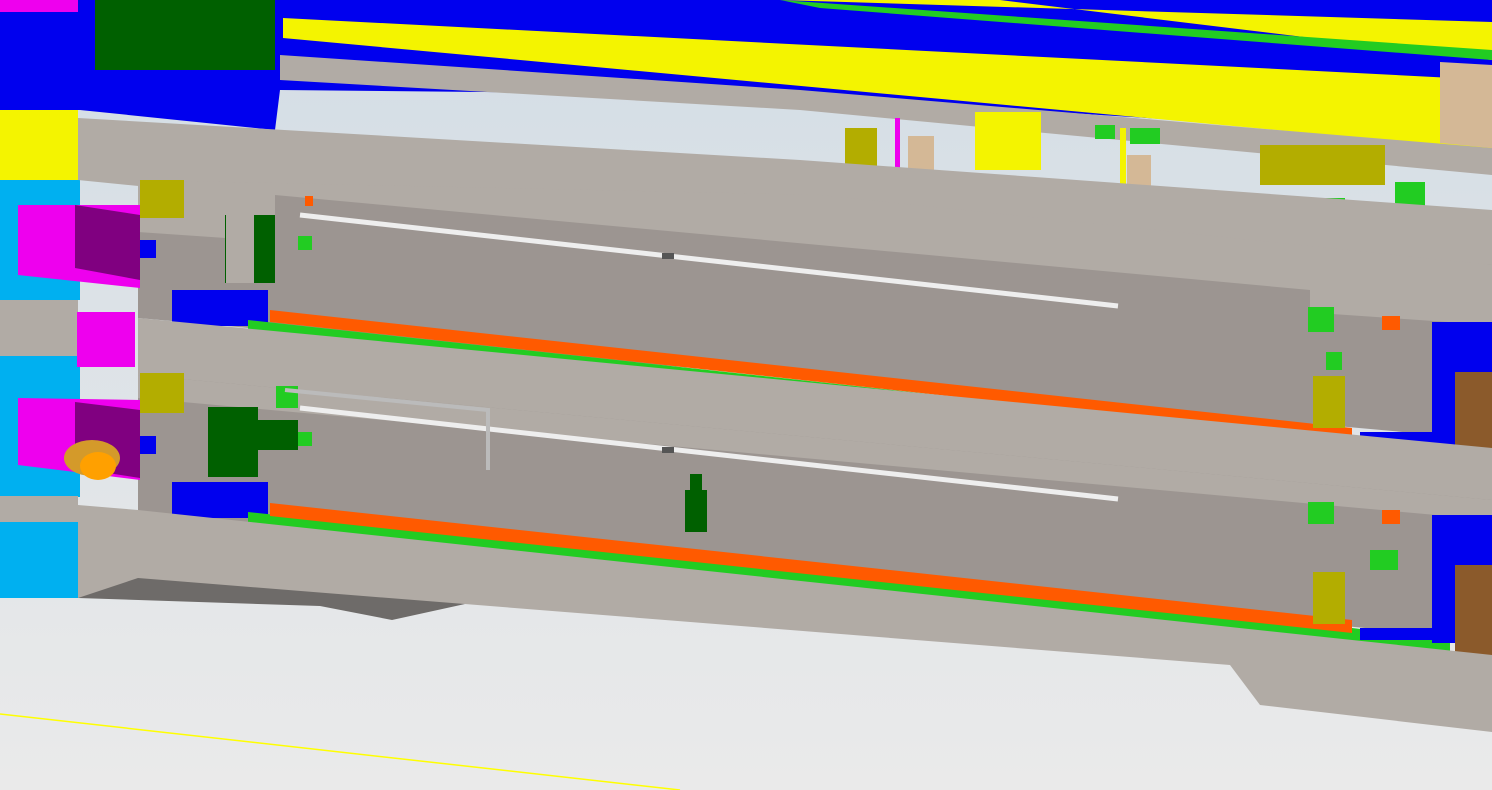  Describe the element at coordinates (1391, 517) in the screenshot. I see `c2-right-orange` at that location.